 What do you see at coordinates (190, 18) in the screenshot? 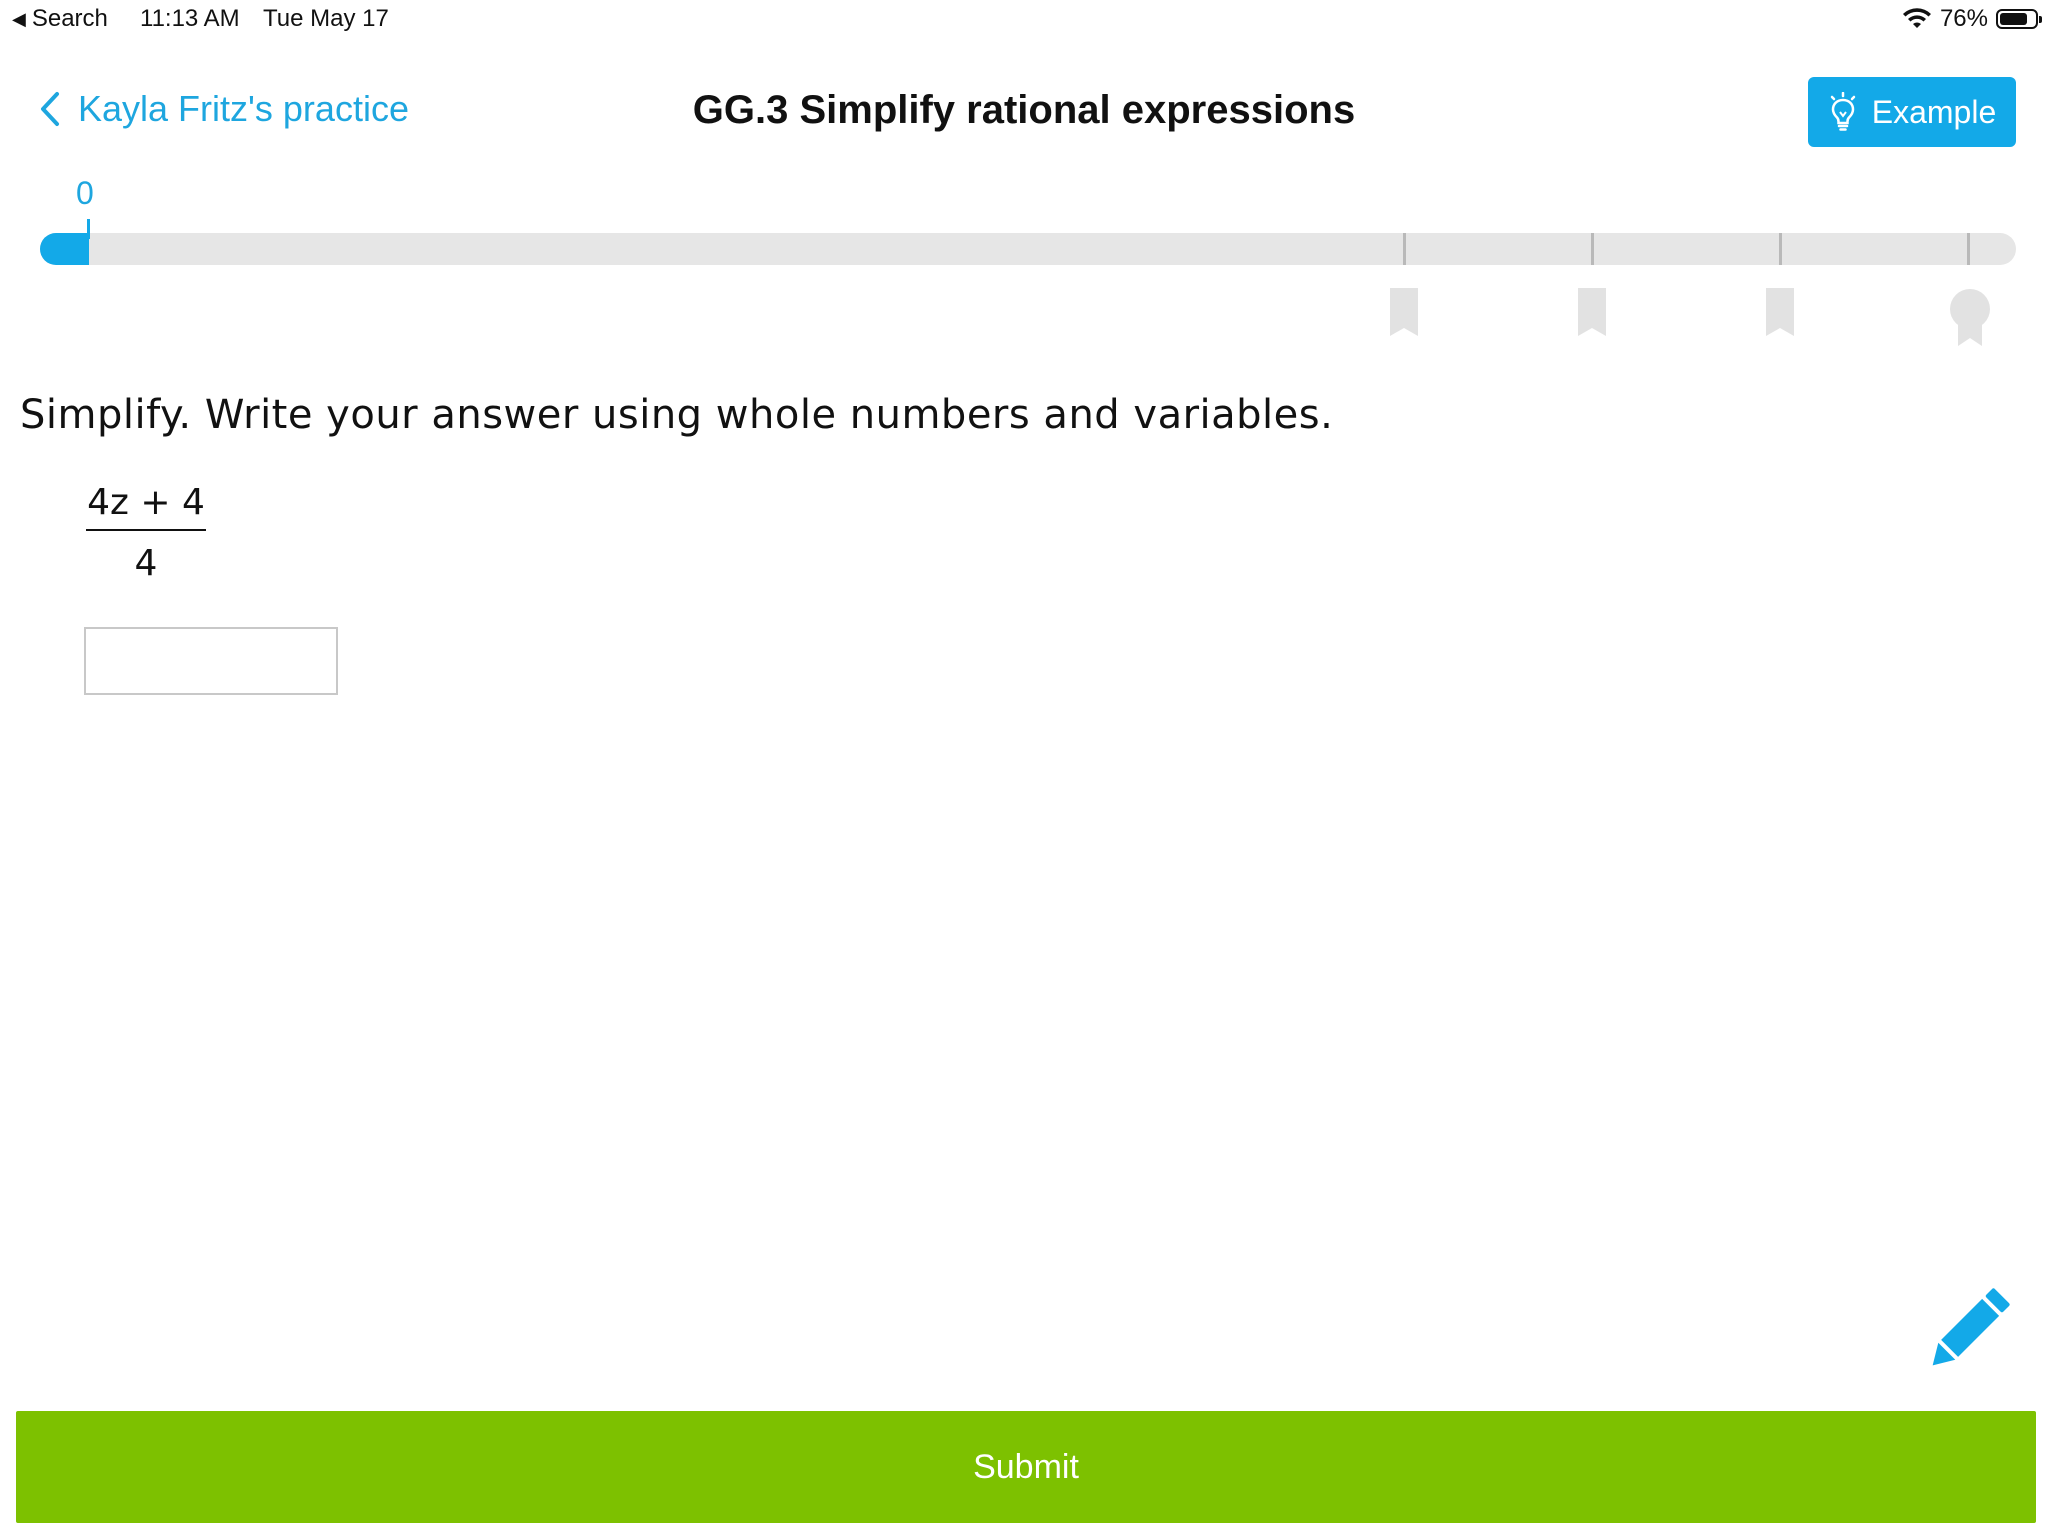
I see `status-time: 11:13 AM` at bounding box center [190, 18].